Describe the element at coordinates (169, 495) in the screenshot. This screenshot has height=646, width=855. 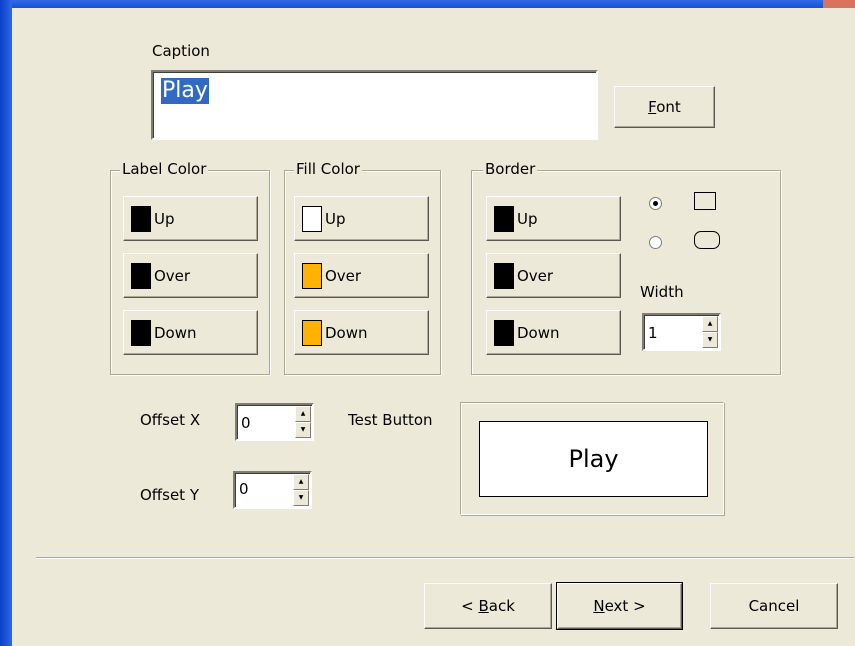
I see `offset-y-label: Offset Y` at that location.